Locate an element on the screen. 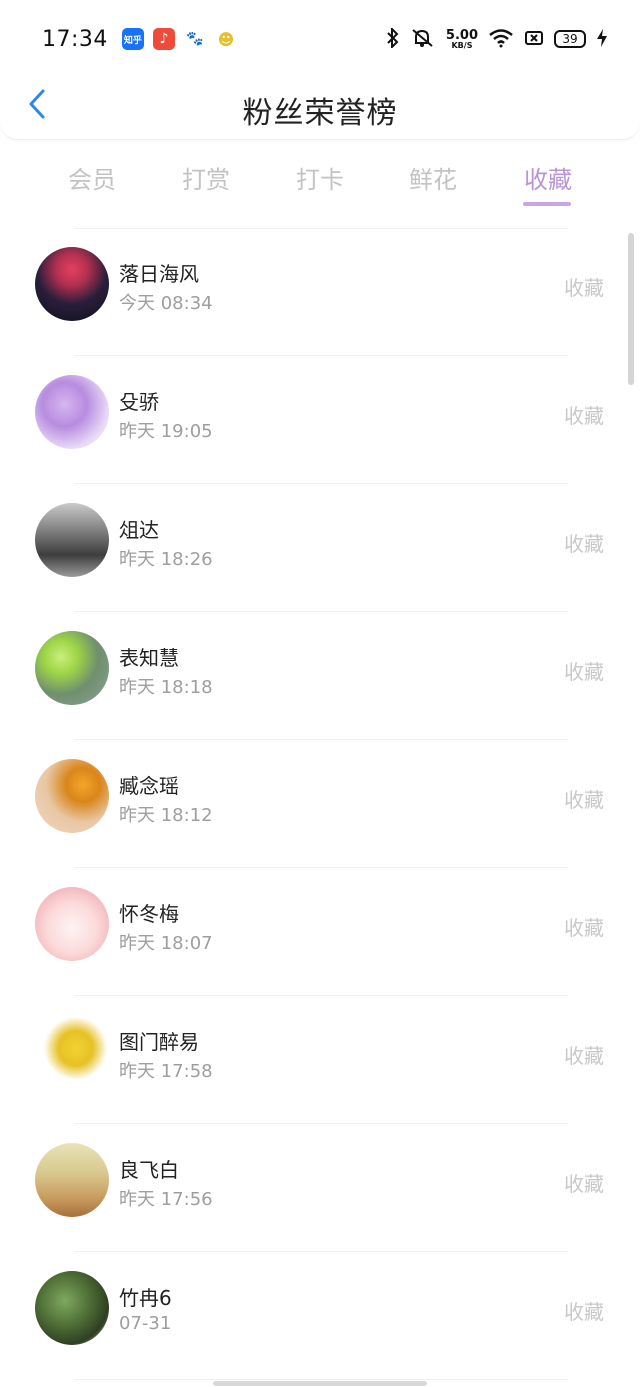 This screenshot has height=1387, width=640. tab-checkin: 打卡 is located at coordinates (320, 177).